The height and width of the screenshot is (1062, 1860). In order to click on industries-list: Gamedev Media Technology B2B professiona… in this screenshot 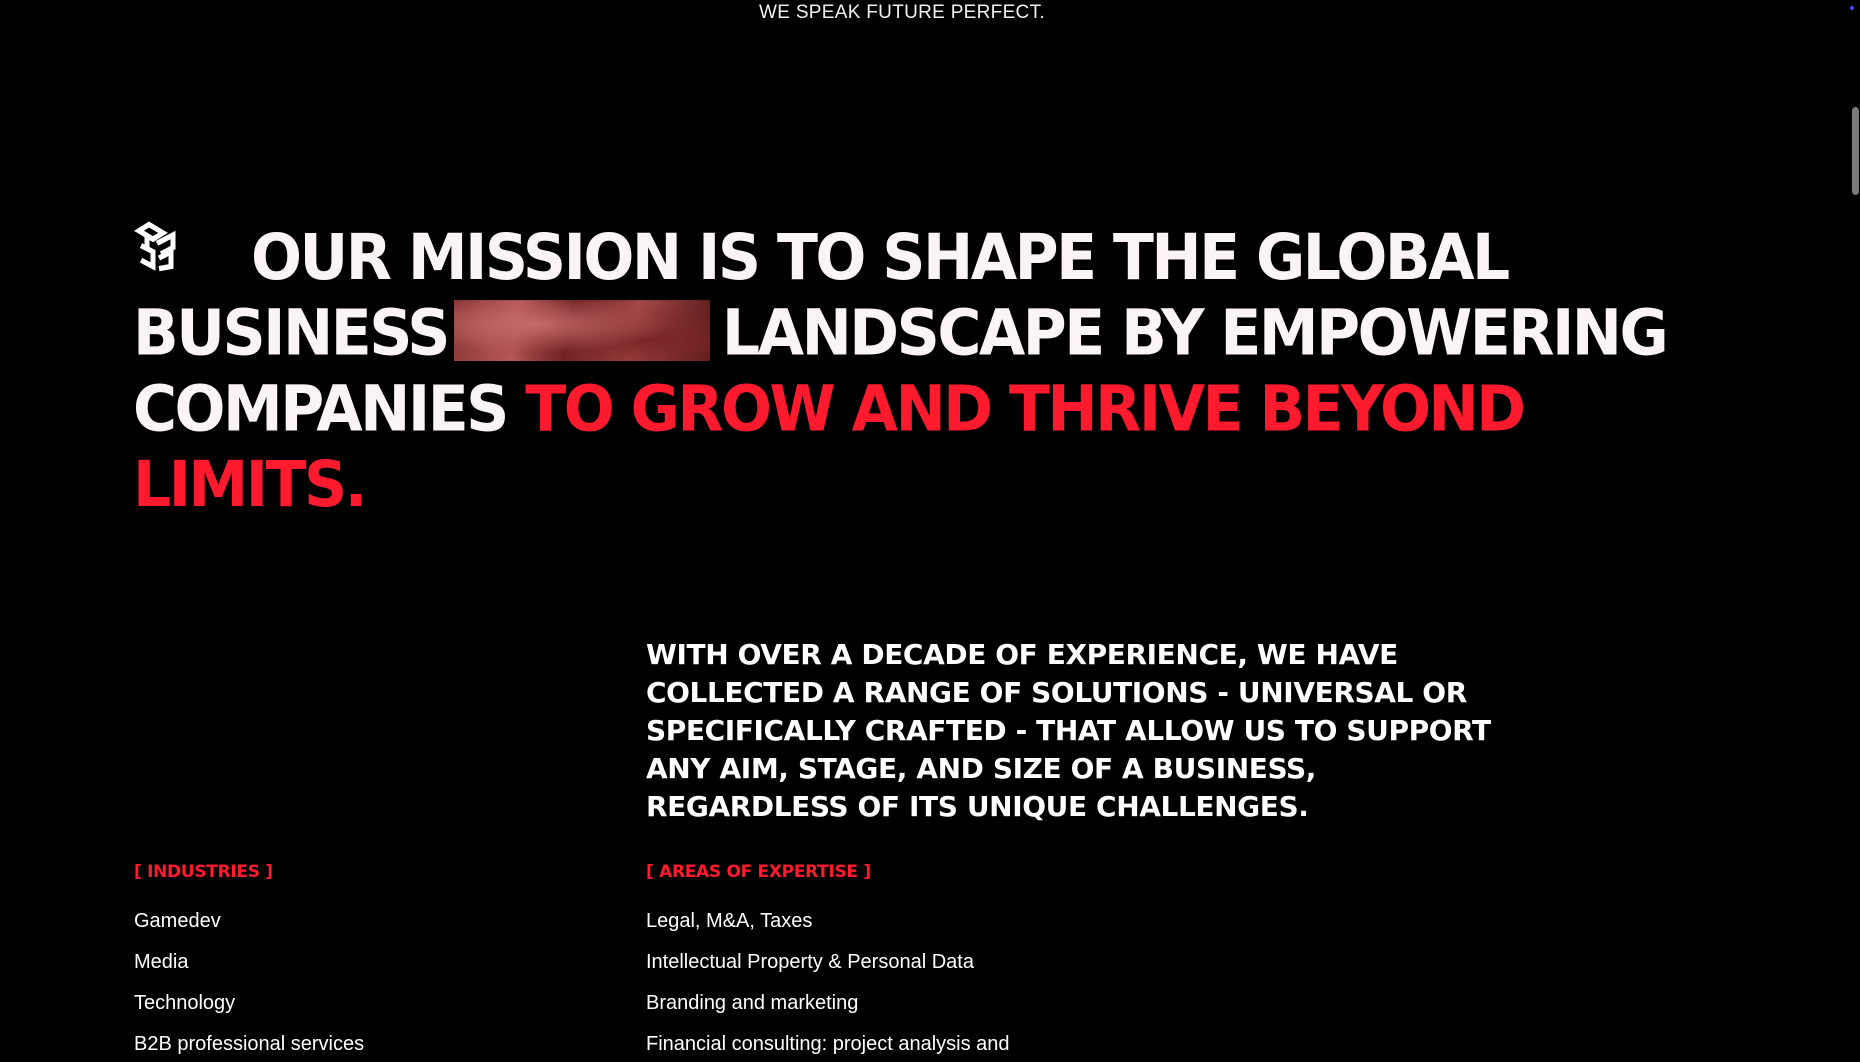, I will do `click(249, 983)`.